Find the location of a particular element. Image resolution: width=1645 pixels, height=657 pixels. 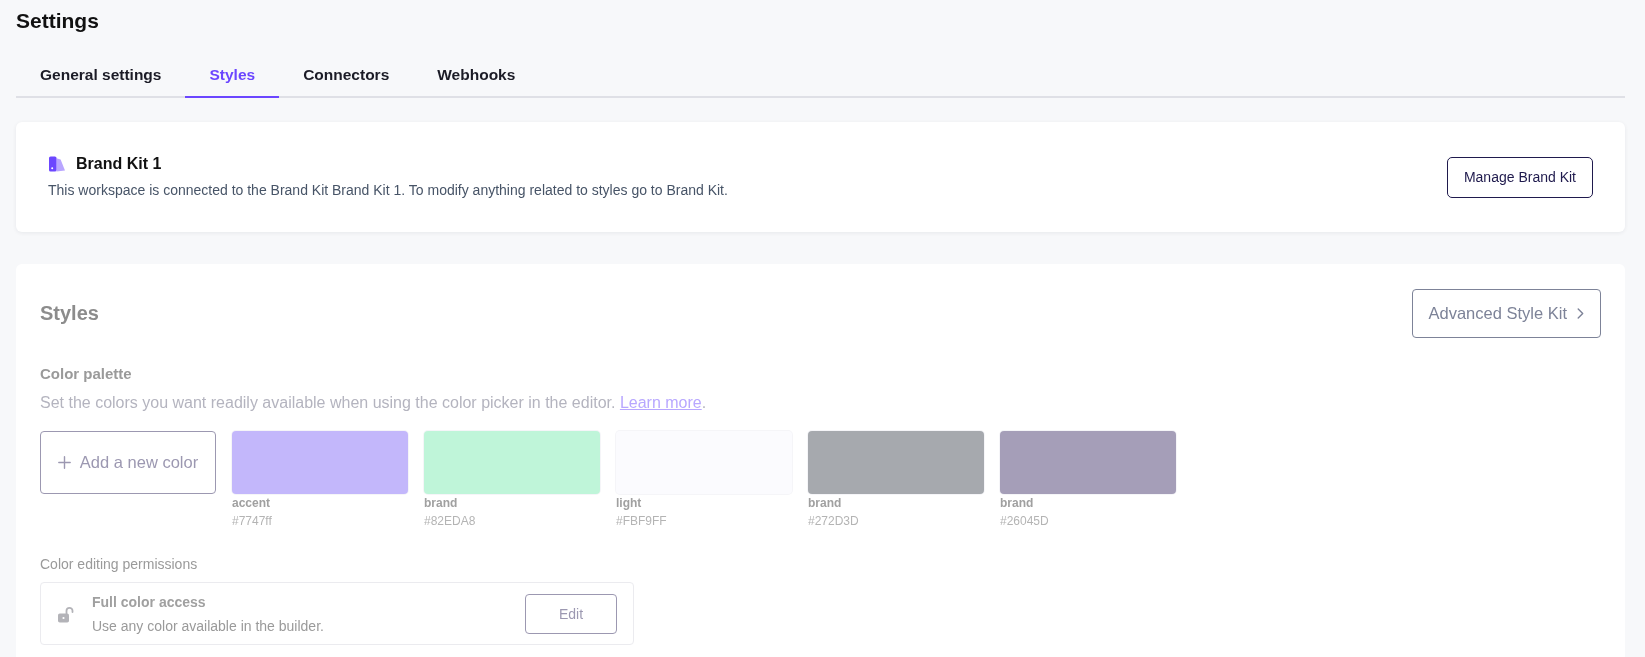

permission-description: Use any color available in the builder. is located at coordinates (208, 626).